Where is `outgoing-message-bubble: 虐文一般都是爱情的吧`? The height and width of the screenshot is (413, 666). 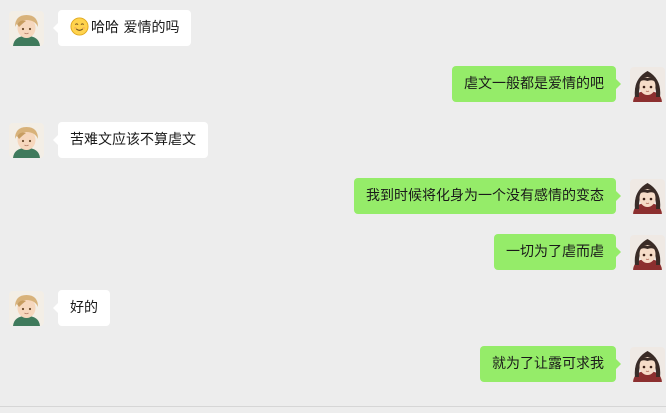
outgoing-message-bubble: 虐文一般都是爱情的吧 is located at coordinates (536, 84).